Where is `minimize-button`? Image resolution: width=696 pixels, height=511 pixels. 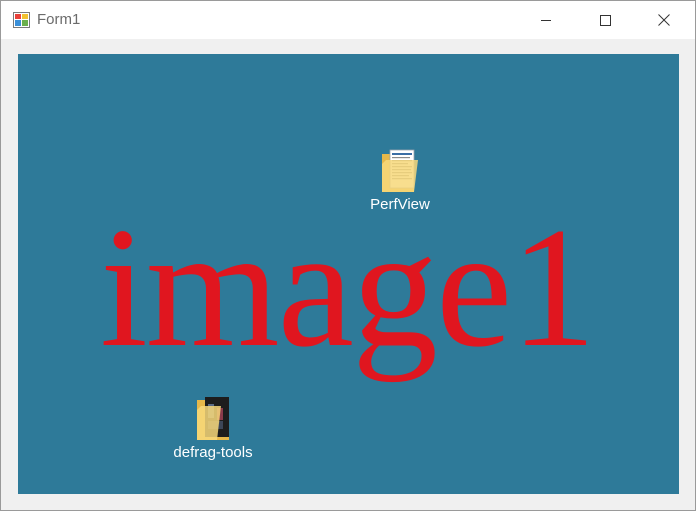
minimize-button is located at coordinates (546, 20).